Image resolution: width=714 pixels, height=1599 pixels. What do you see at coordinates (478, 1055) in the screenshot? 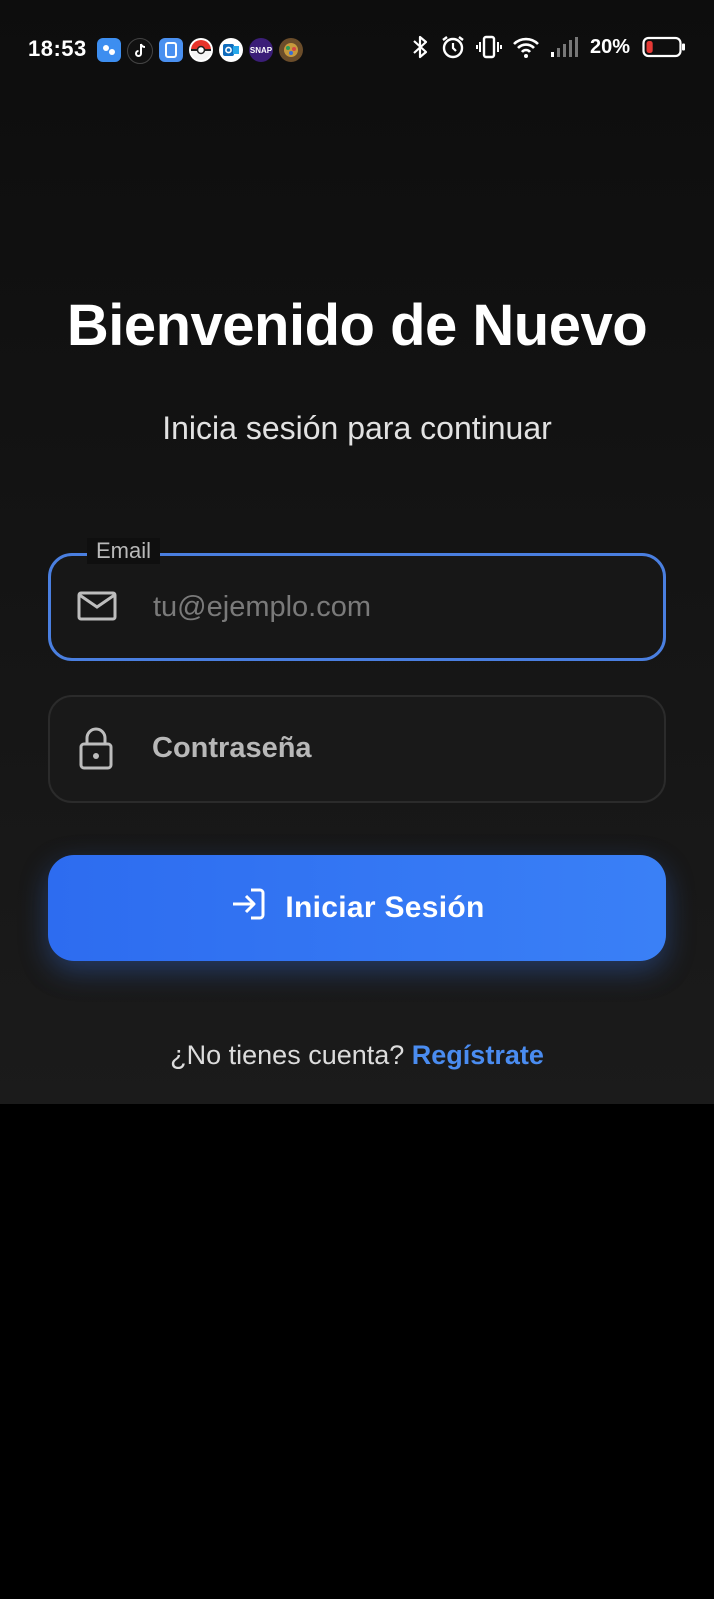
I see `register-link: Regístrate` at bounding box center [478, 1055].